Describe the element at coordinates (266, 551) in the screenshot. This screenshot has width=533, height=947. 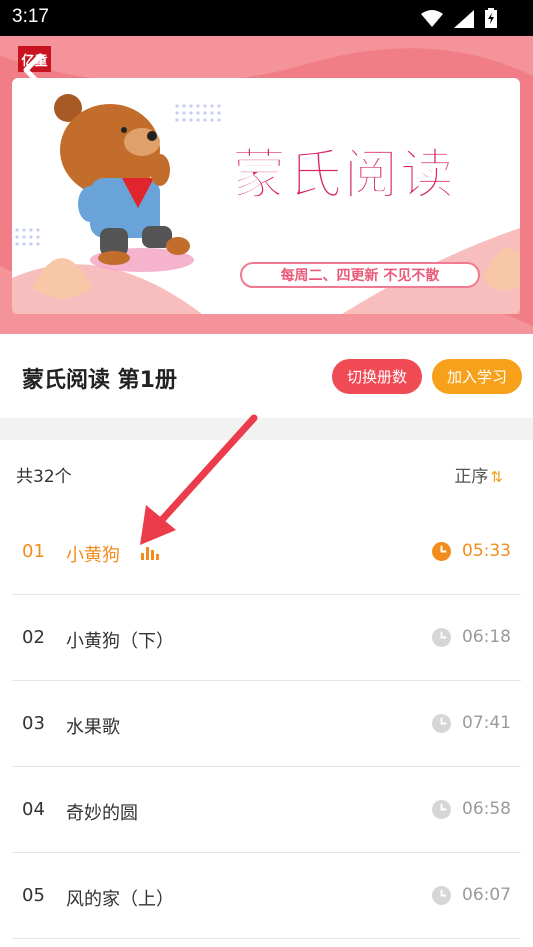
I see `track-row: 01 小黄狗 05:33` at that location.